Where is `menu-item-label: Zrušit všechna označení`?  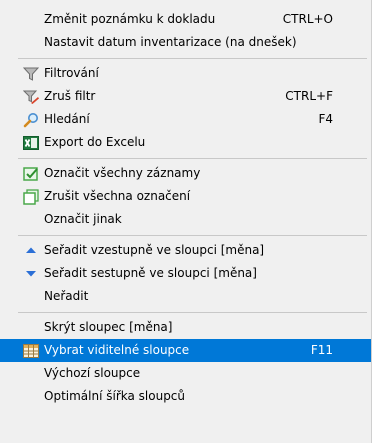
menu-item-label: Zrušit všechna označení is located at coordinates (117, 196).